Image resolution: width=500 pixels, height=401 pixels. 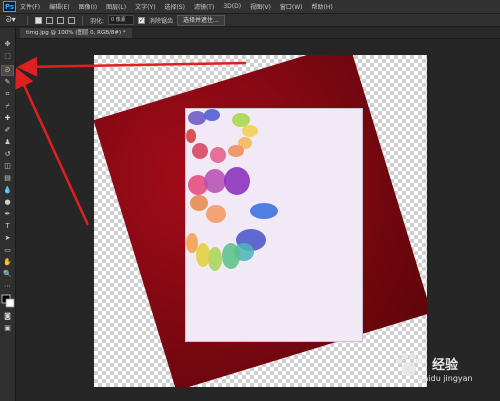 What do you see at coordinates (445, 365) in the screenshot?
I see `watermark-cn: 经验` at bounding box center [445, 365].